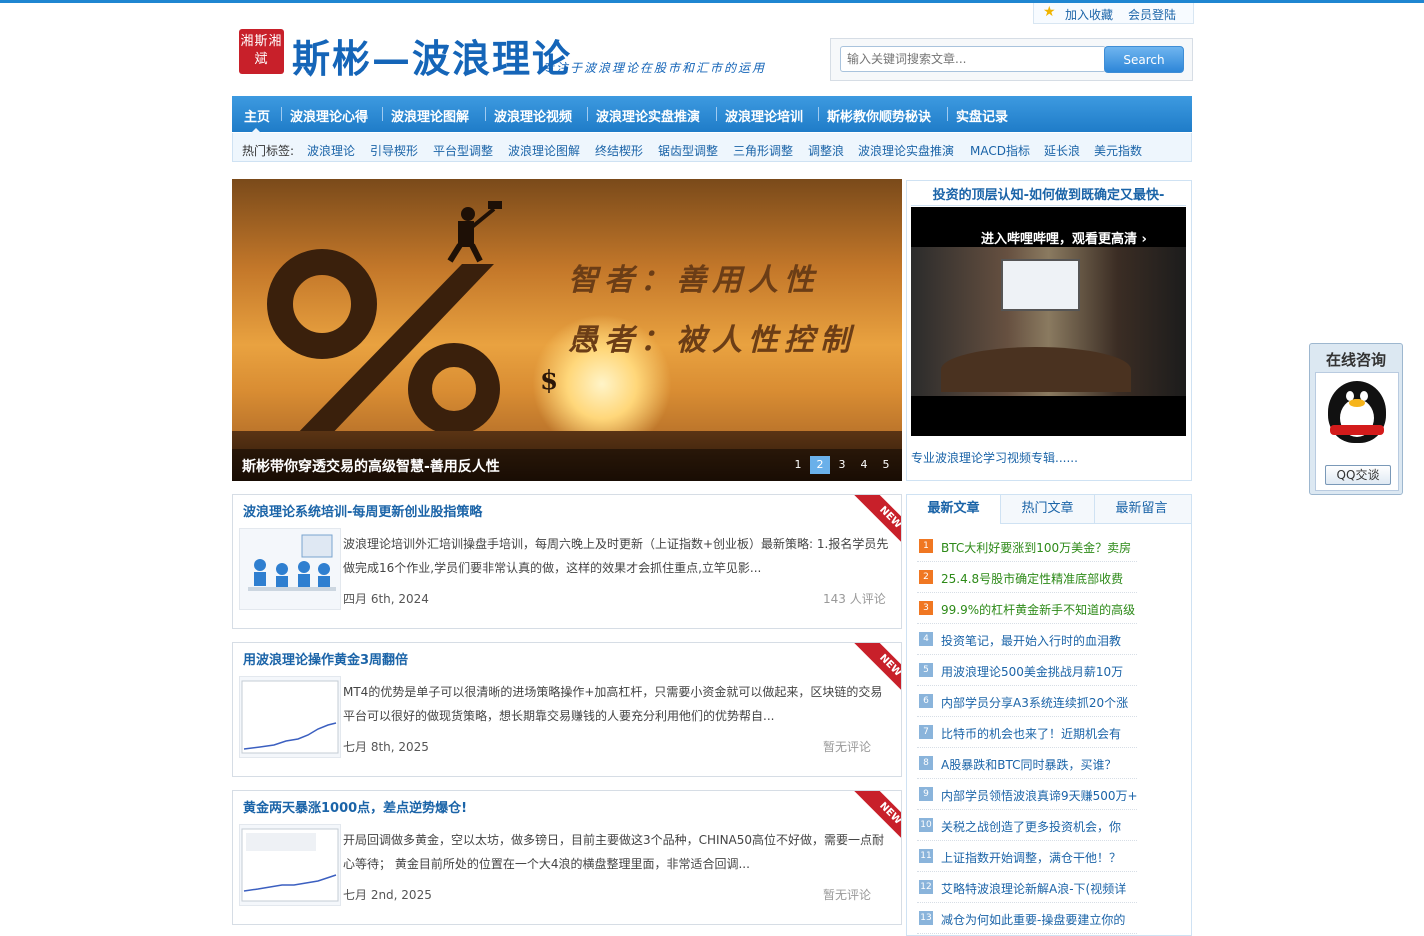 The width and height of the screenshot is (1424, 936). Describe the element at coordinates (1357, 431) in the screenshot. I see `qq-body: QQ交谈` at that location.